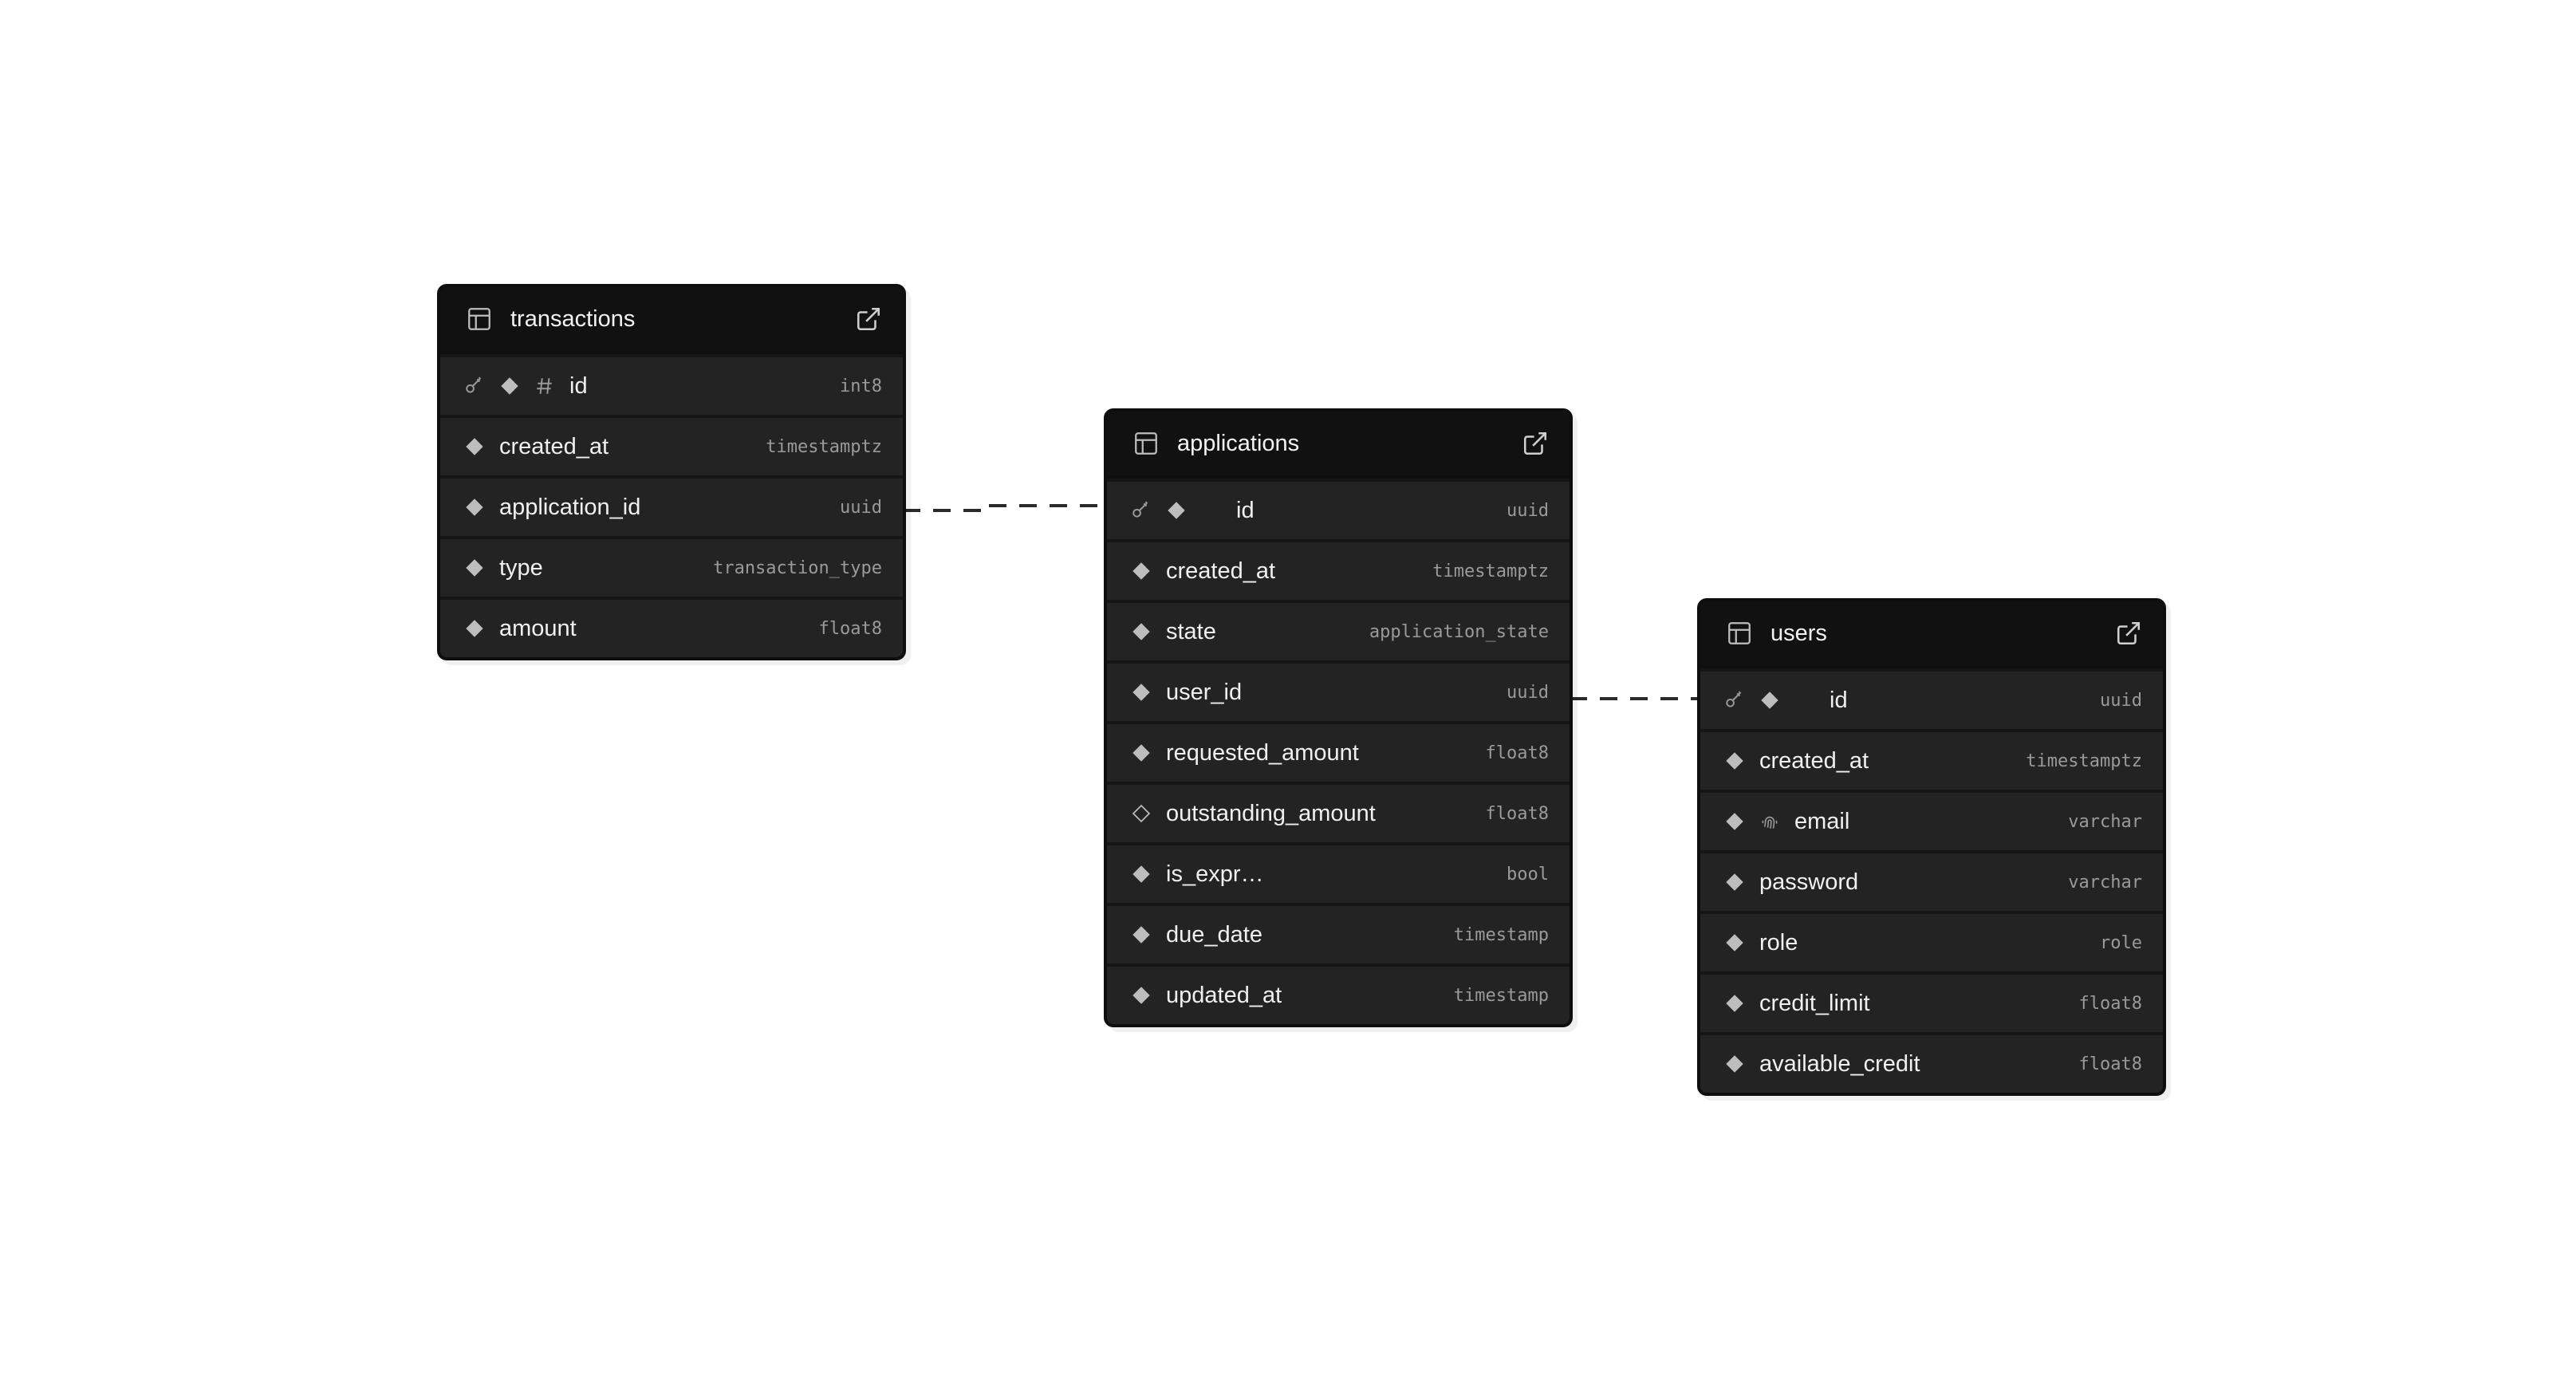 This screenshot has width=2576, height=1383. I want to click on table-name: applications, so click(1238, 443).